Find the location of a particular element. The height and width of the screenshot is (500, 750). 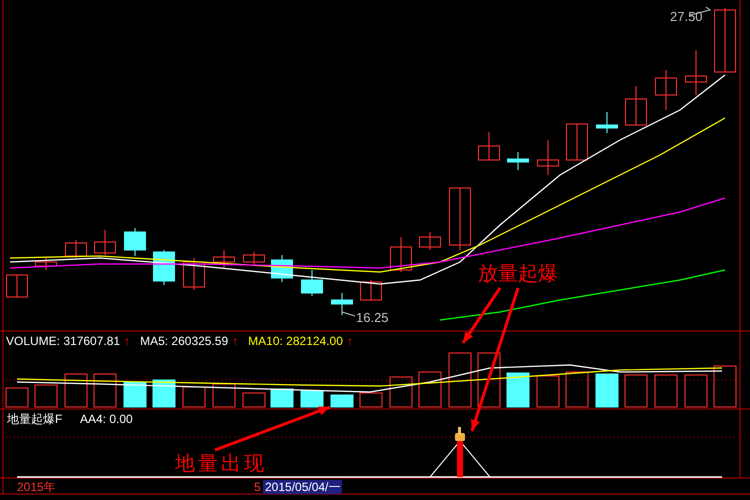

month-marker: 5 is located at coordinates (257, 487).